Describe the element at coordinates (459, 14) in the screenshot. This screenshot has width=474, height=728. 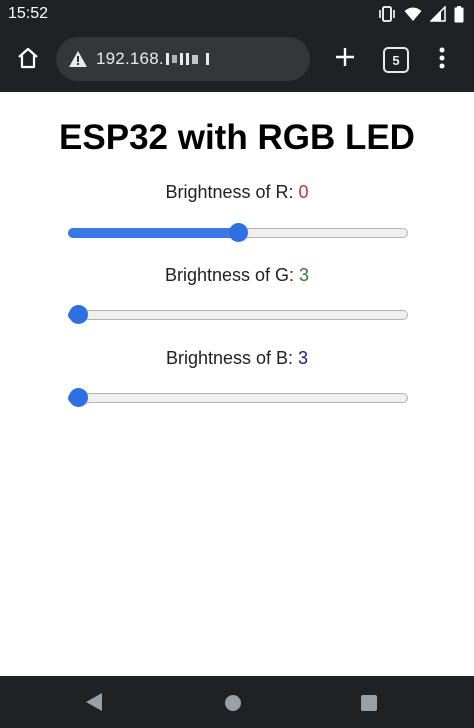
I see `battery-icon` at that location.